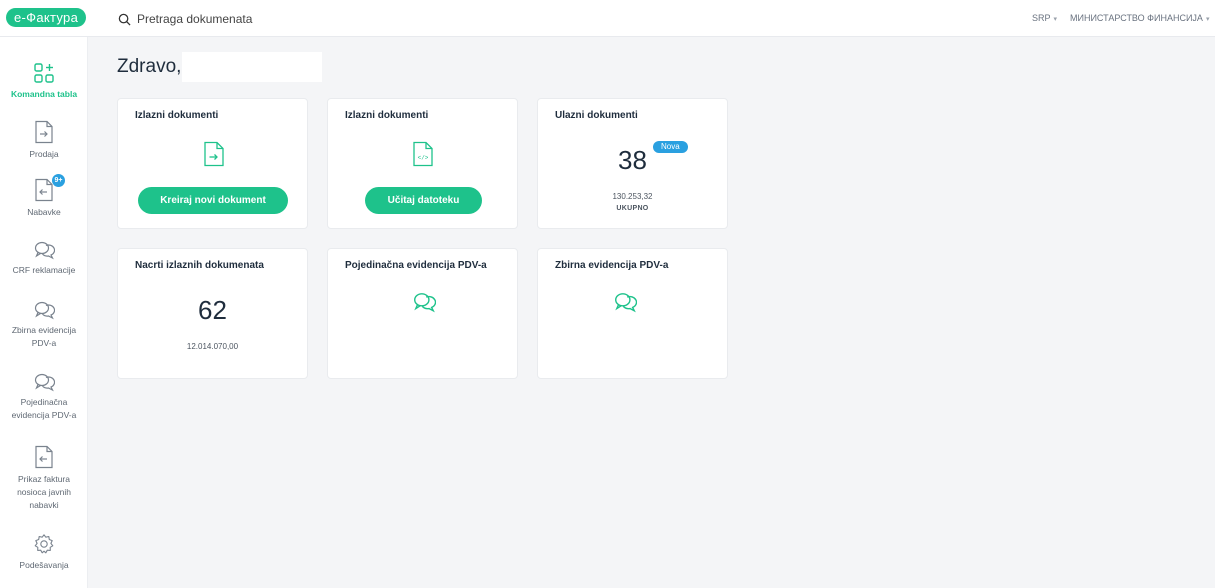 Image resolution: width=1215 pixels, height=588 pixels. What do you see at coordinates (44, 565) in the screenshot?
I see `sidebar-item-label: Podešavanja` at bounding box center [44, 565].